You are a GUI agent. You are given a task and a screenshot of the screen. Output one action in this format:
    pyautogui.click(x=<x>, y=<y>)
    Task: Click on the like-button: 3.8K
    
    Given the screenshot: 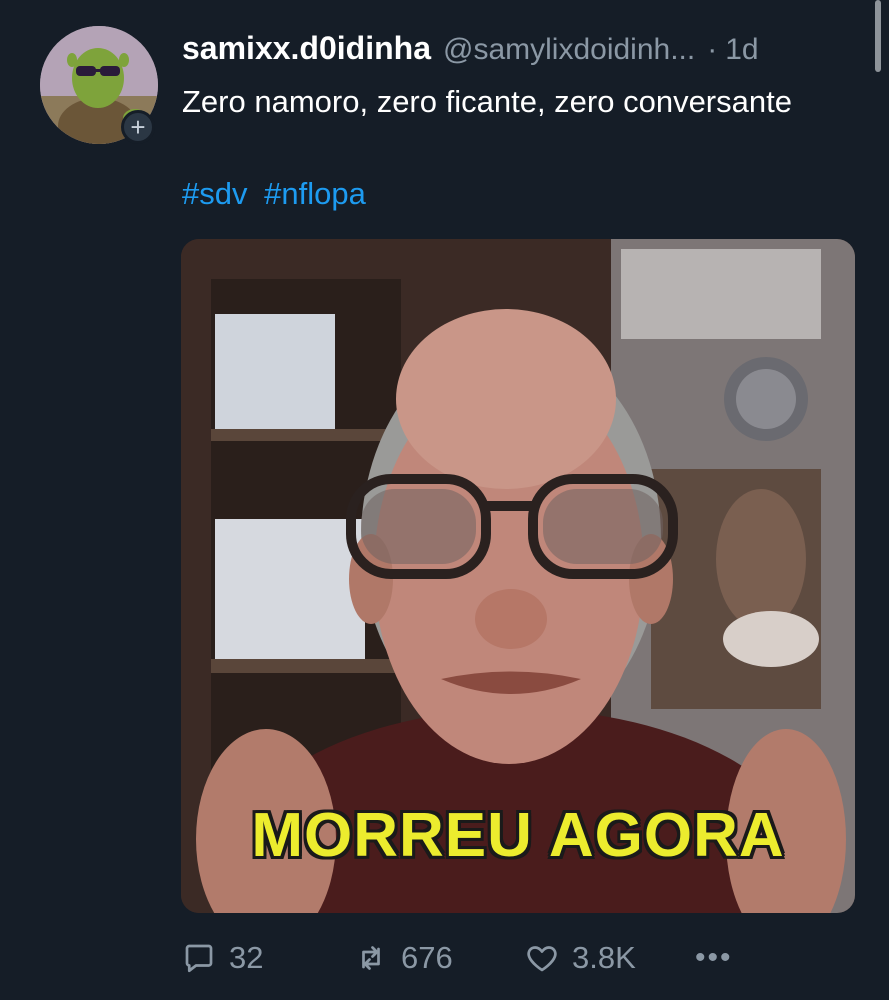 What is the action you would take?
    pyautogui.click(x=580, y=958)
    